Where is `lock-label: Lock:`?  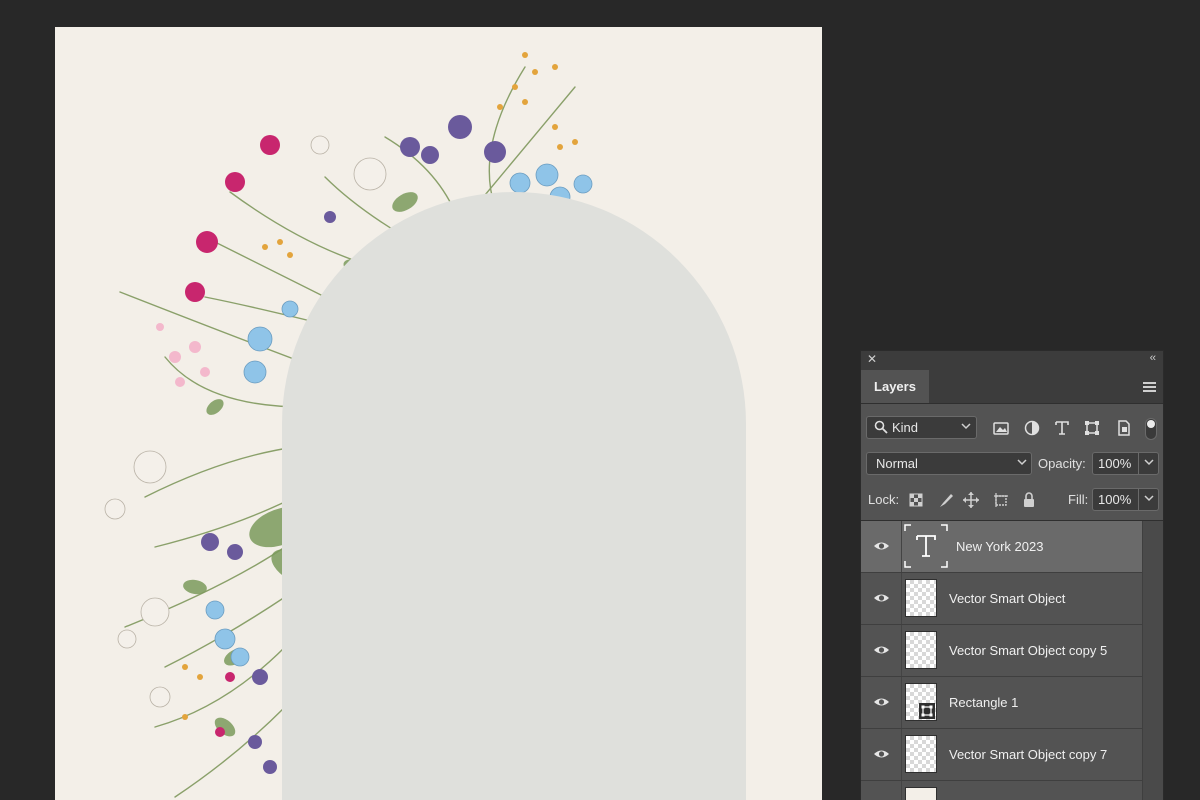 lock-label: Lock: is located at coordinates (884, 499).